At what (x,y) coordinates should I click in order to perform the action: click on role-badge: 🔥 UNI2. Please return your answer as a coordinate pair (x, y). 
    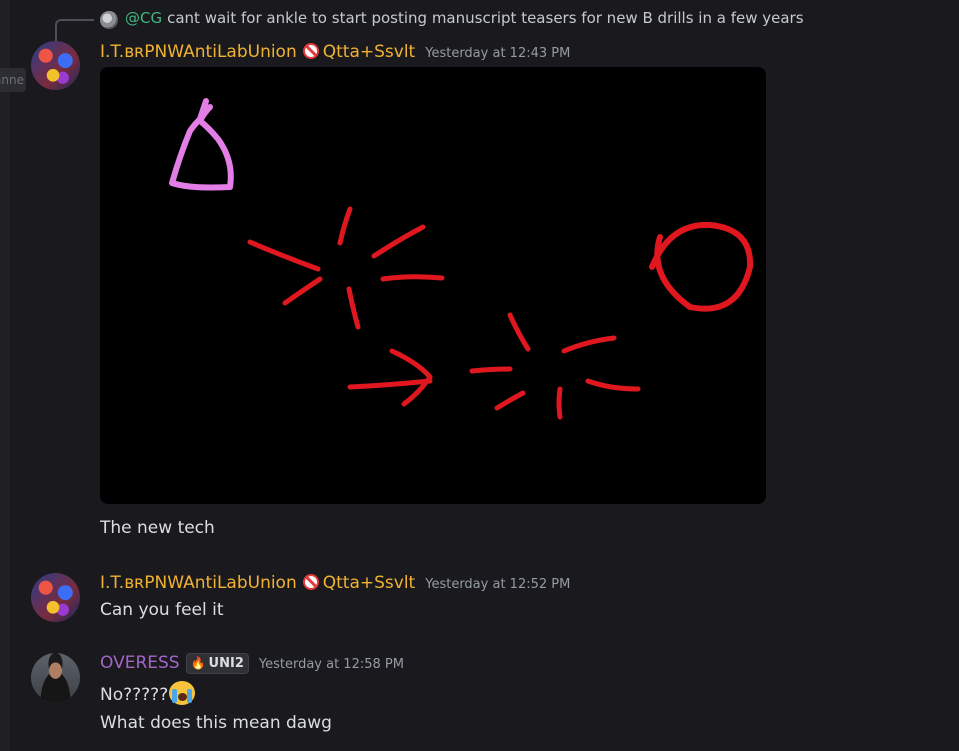
    Looking at the image, I should click on (217, 663).